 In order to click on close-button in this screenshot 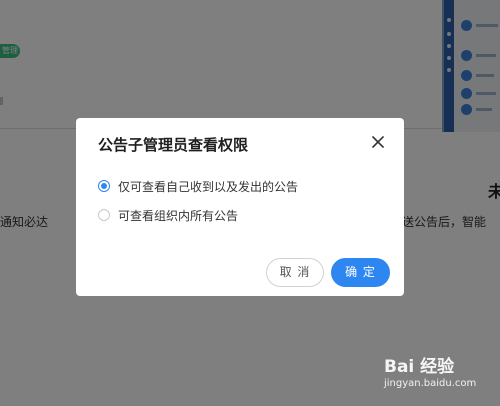, I will do `click(378, 142)`.